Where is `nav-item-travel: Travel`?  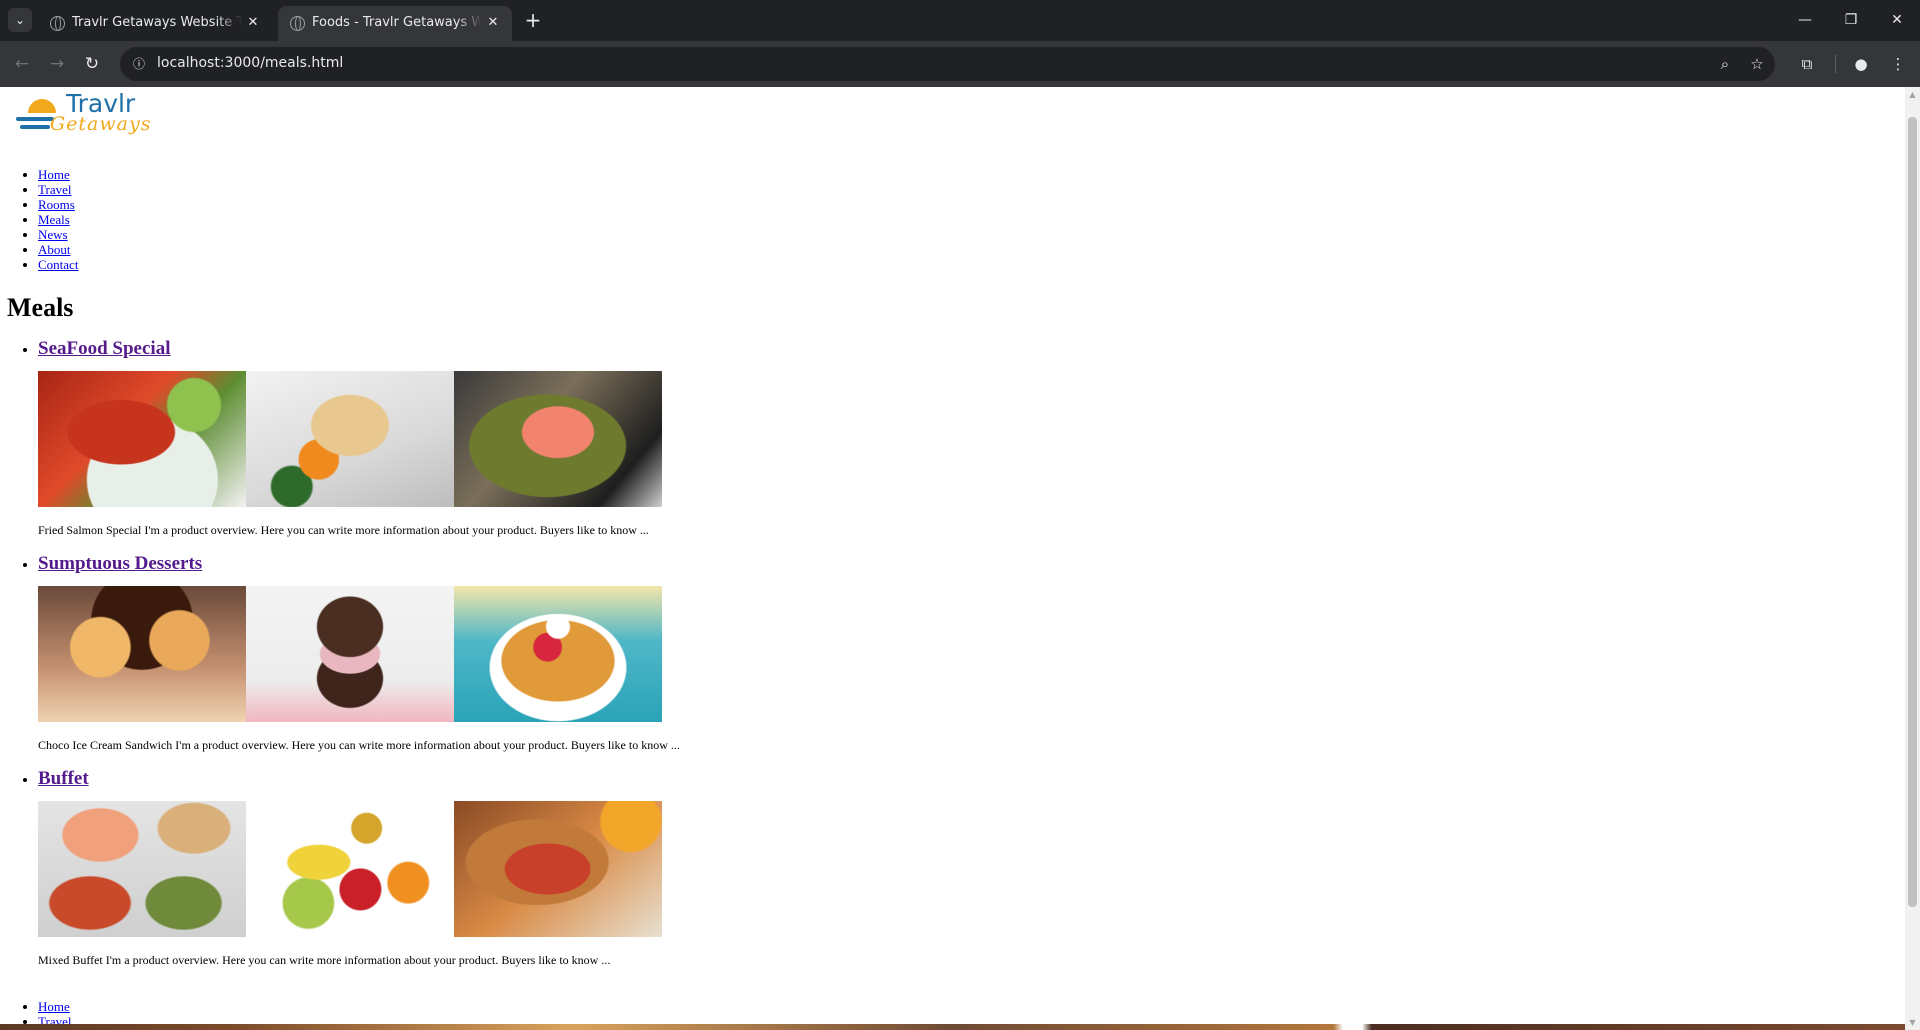
nav-item-travel: Travel is located at coordinates (58, 189).